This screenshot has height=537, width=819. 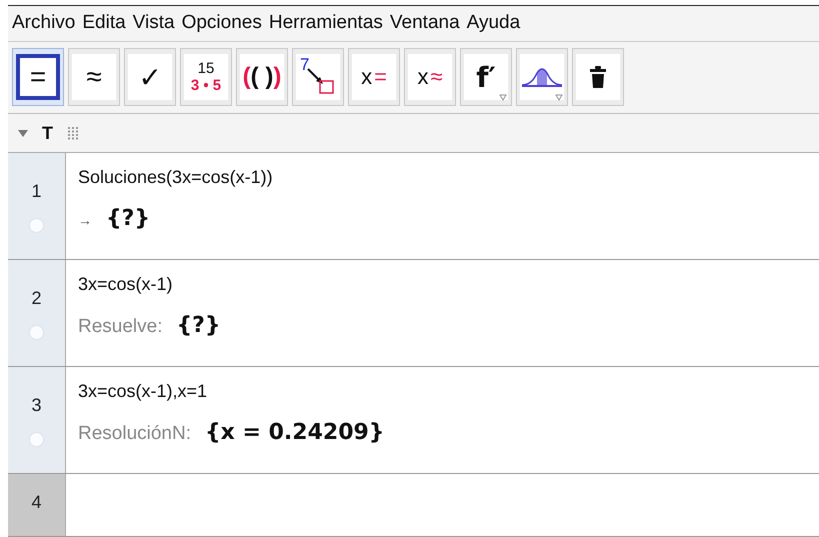 I want to click on table-icon, so click(x=73, y=133).